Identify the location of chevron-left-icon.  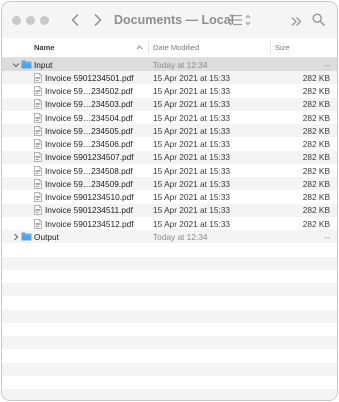
(75, 20).